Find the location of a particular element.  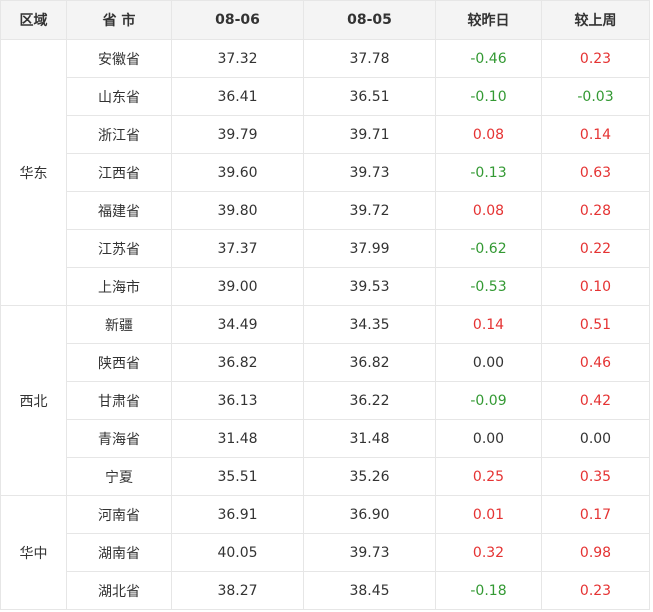

price-0806-cell: 39.79 is located at coordinates (237, 134).